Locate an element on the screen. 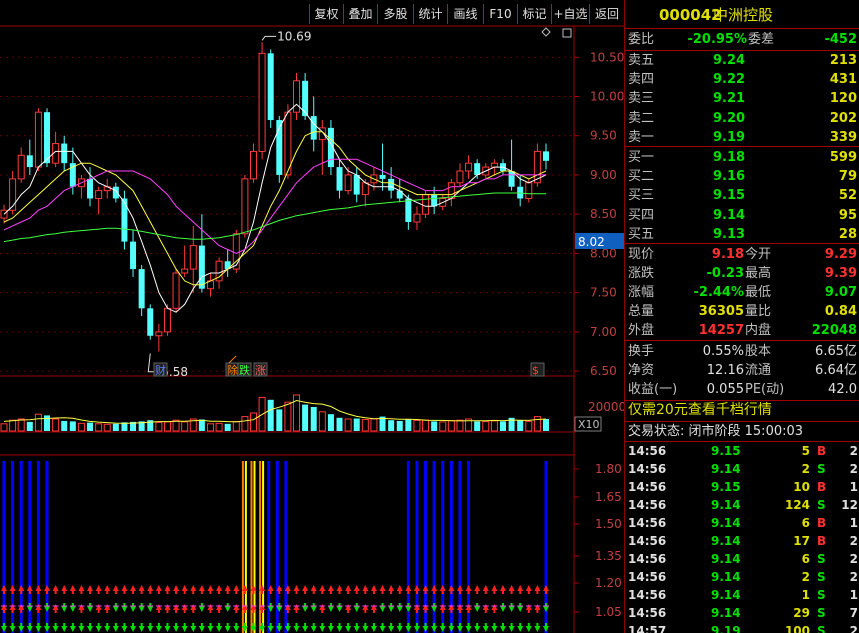  tick-row: 14:56 9.14 2 S 2 is located at coordinates (742, 469).